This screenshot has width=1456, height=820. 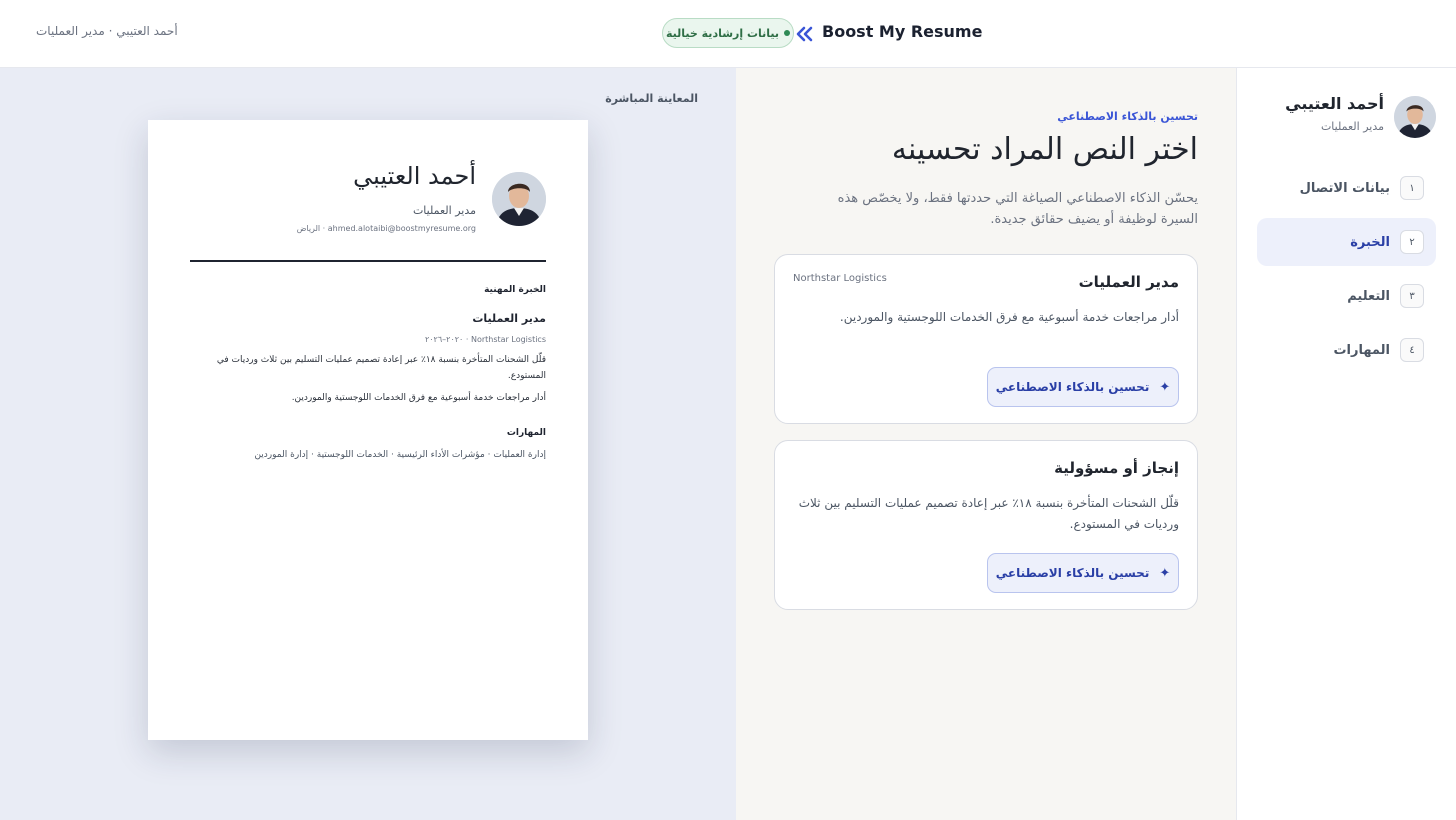 I want to click on resume-role: مدير العمليات, so click(x=444, y=210).